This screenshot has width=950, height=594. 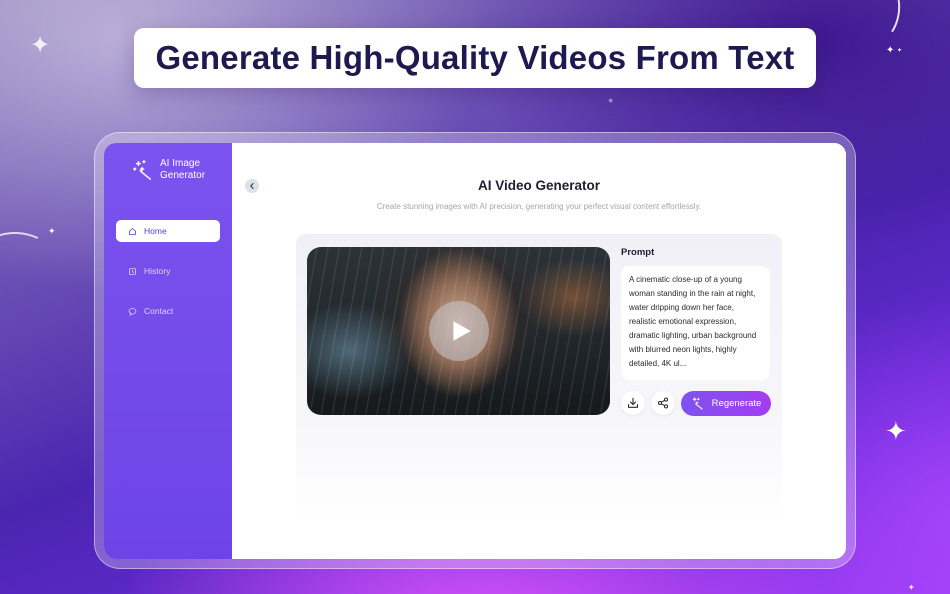 I want to click on sidebar-item-label: History, so click(x=157, y=271).